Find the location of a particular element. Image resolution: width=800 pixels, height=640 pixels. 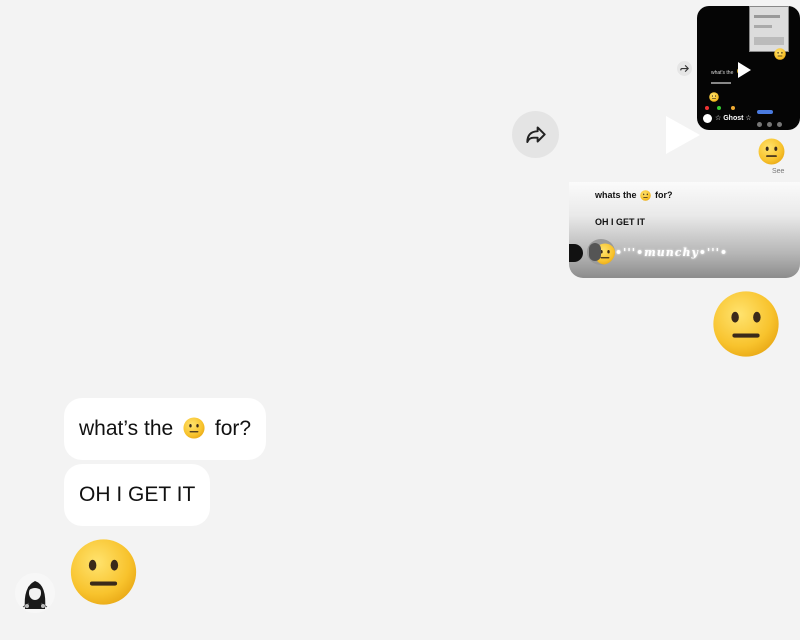

shared-reel-thumbnail: what's the ☆ Ghost ☆ is located at coordinates (748, 68).